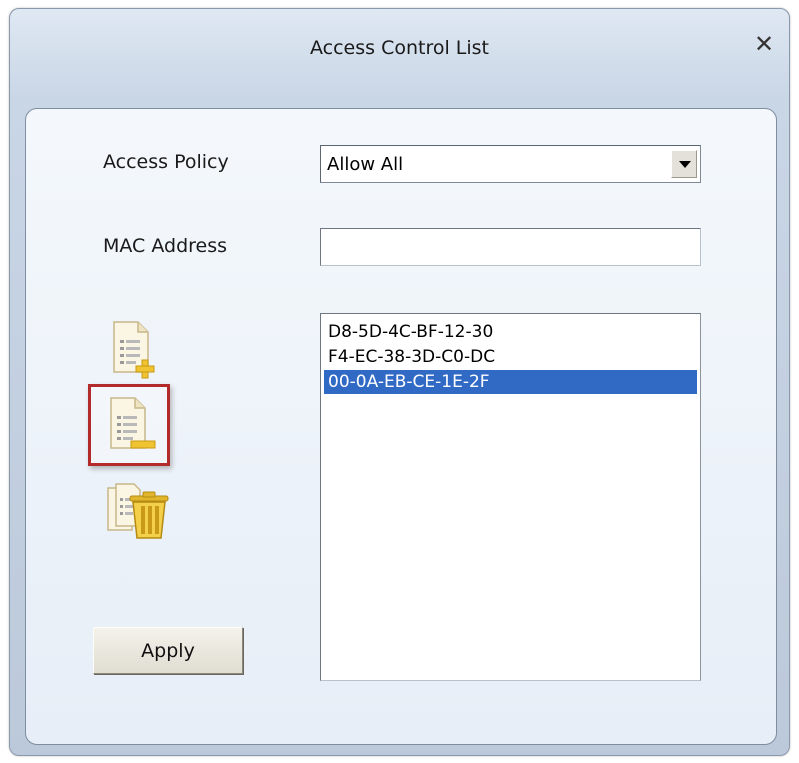  I want to click on access-policy-select: Allow All, so click(510, 164).